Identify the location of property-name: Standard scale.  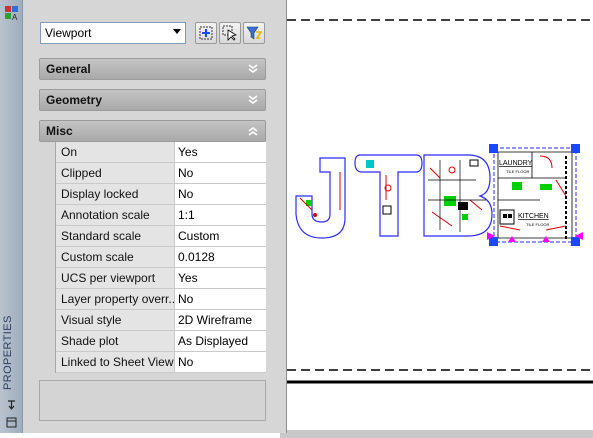
(115, 236).